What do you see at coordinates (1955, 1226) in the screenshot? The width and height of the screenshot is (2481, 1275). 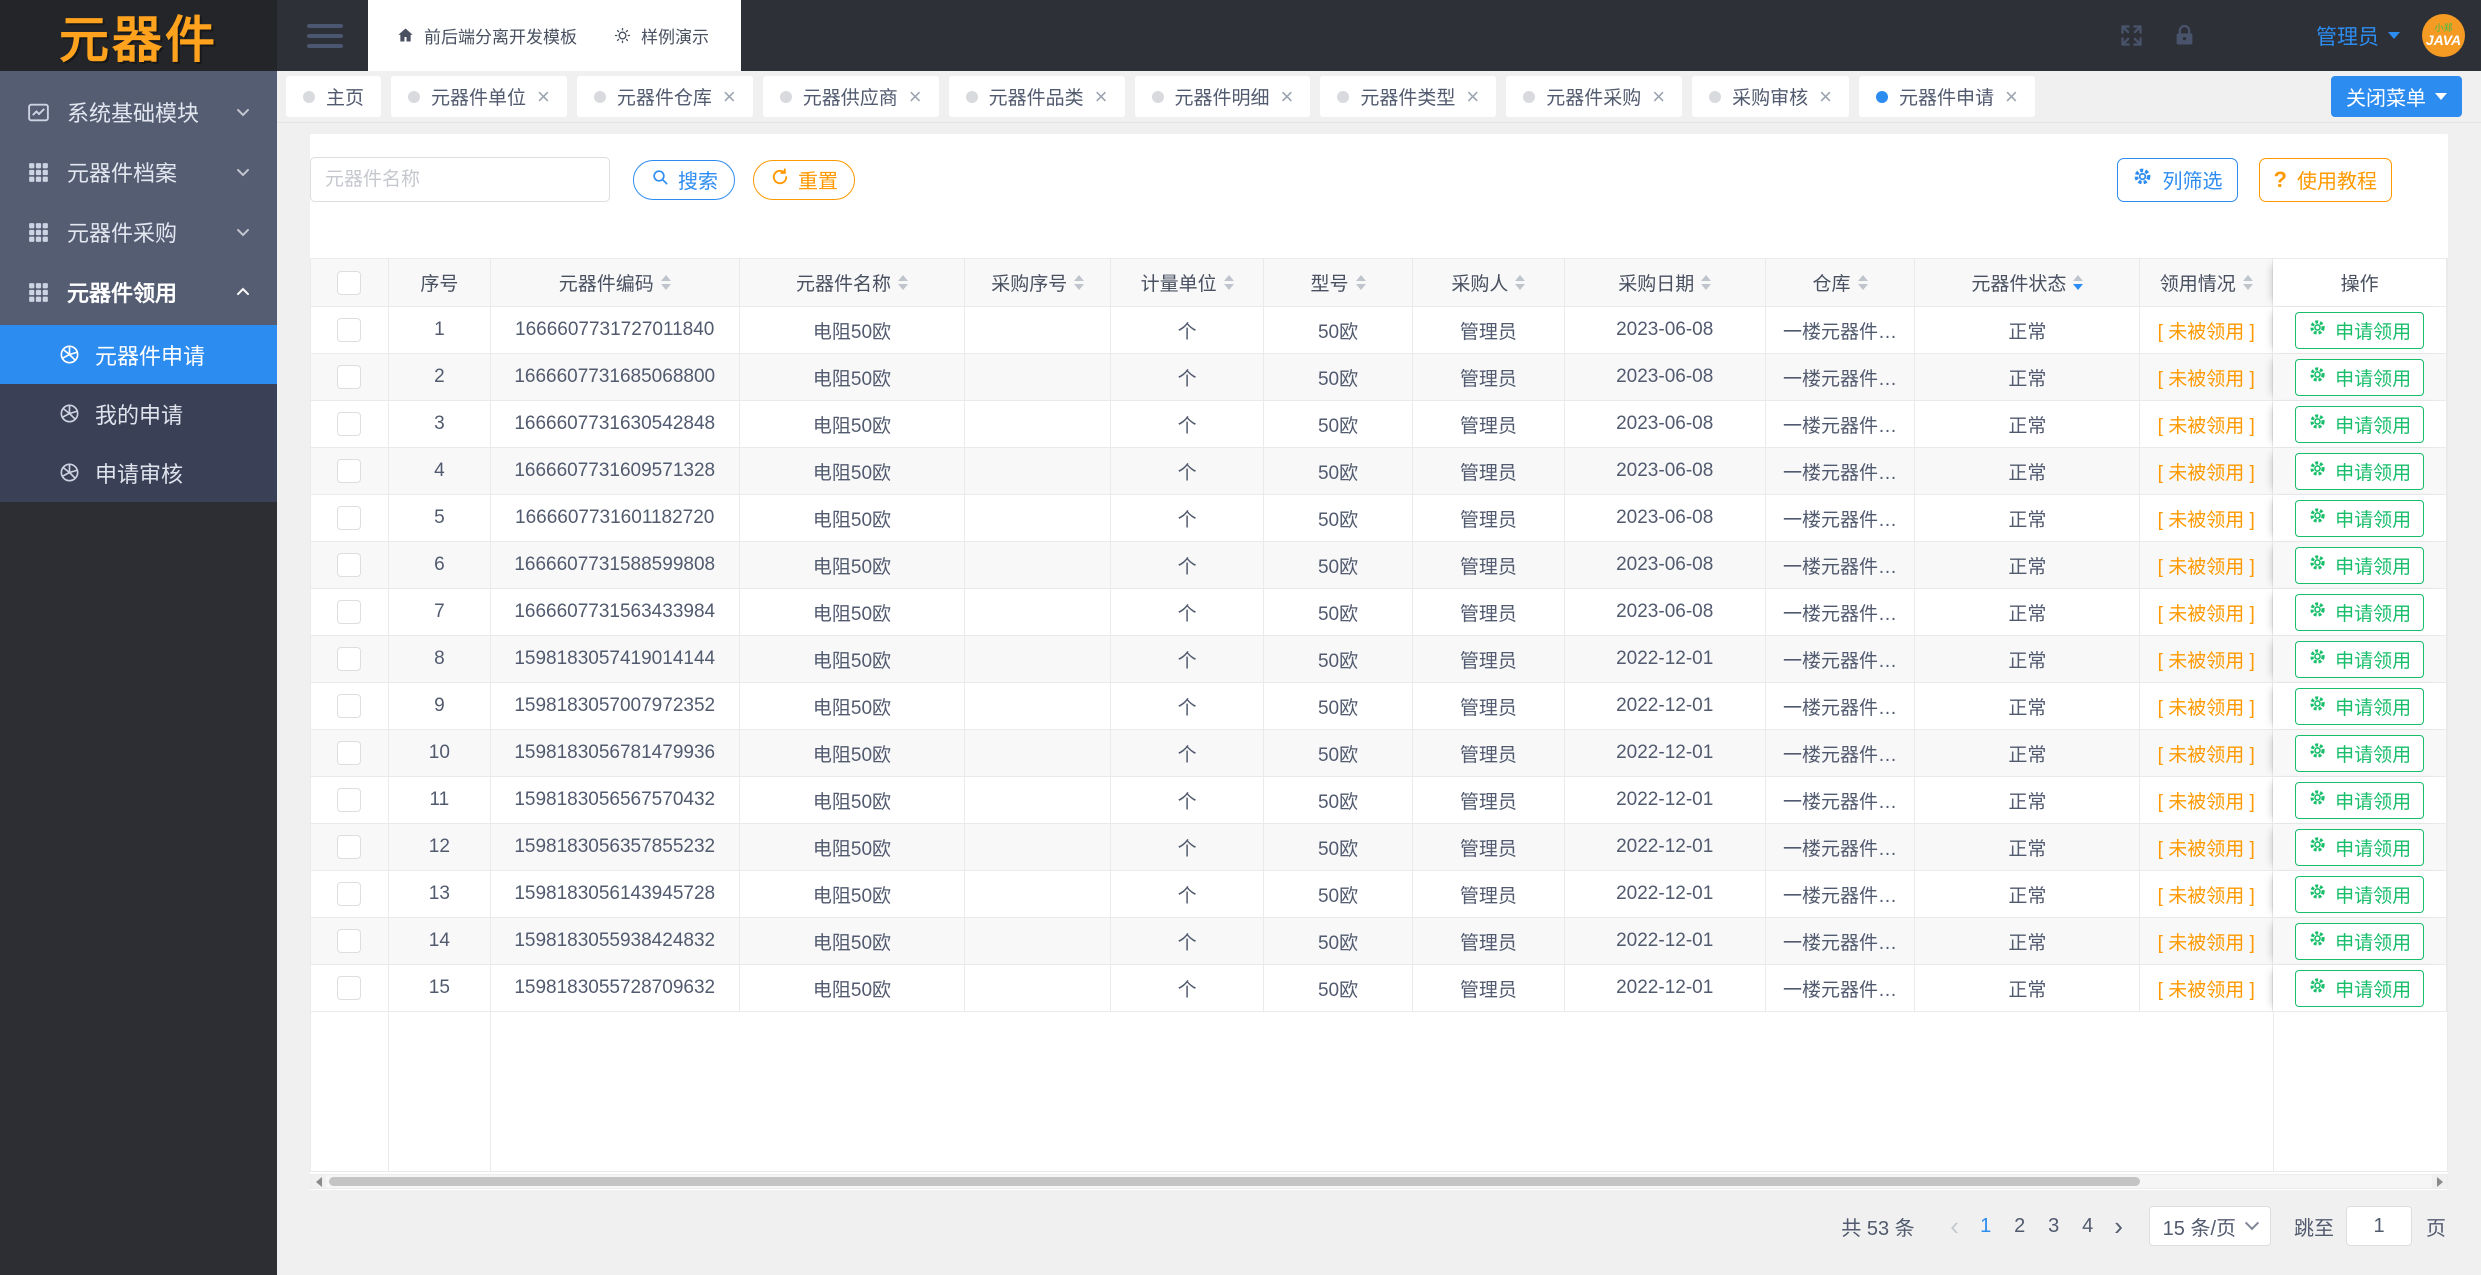 I see `prev-page-button: ‹` at bounding box center [1955, 1226].